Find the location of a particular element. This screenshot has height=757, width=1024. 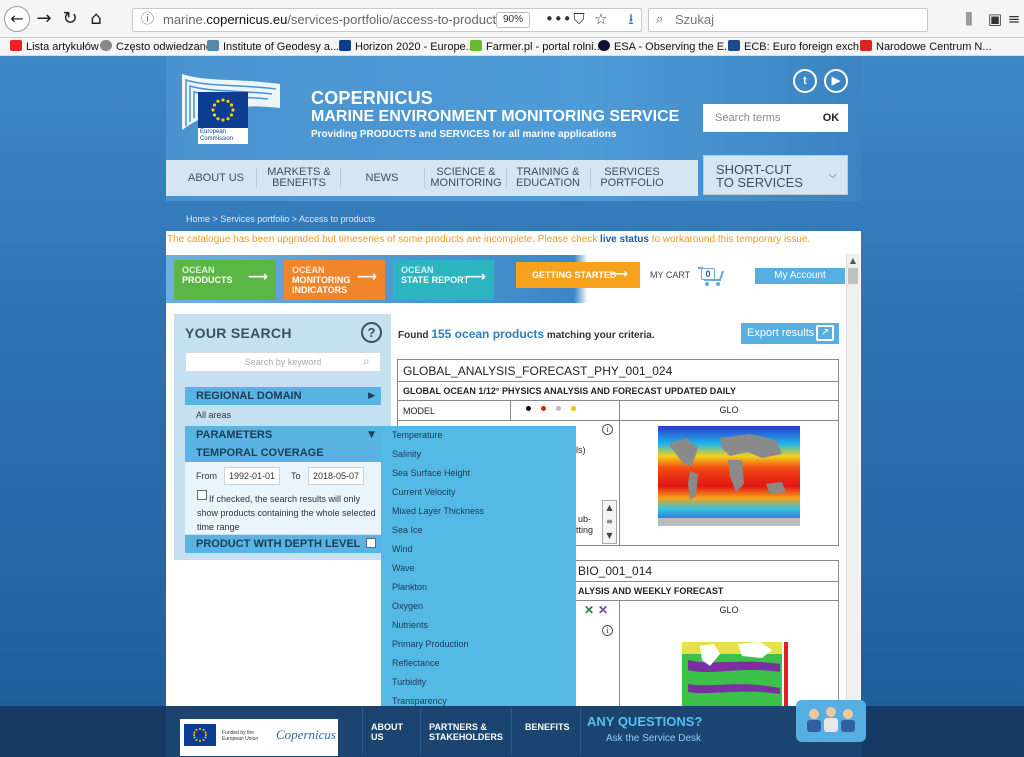

any-questions-heading: ANY QUESTIONS? is located at coordinates (644, 721).